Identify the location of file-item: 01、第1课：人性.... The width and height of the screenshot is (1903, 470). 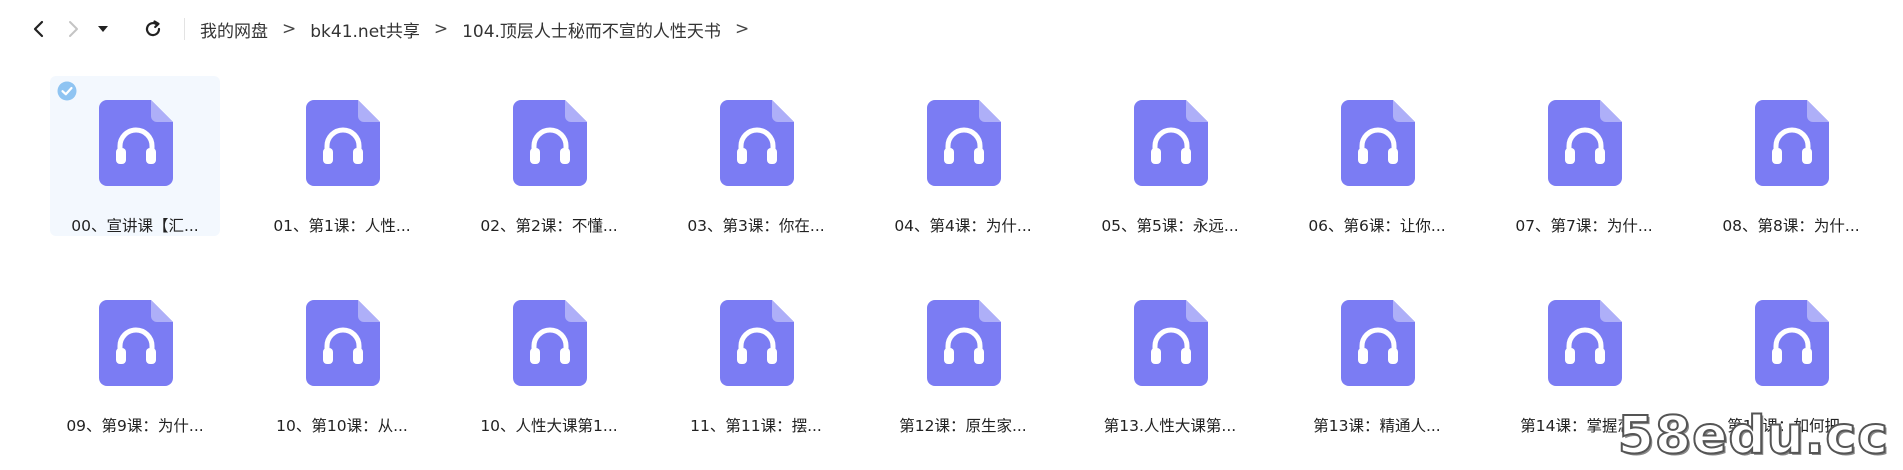
(342, 156).